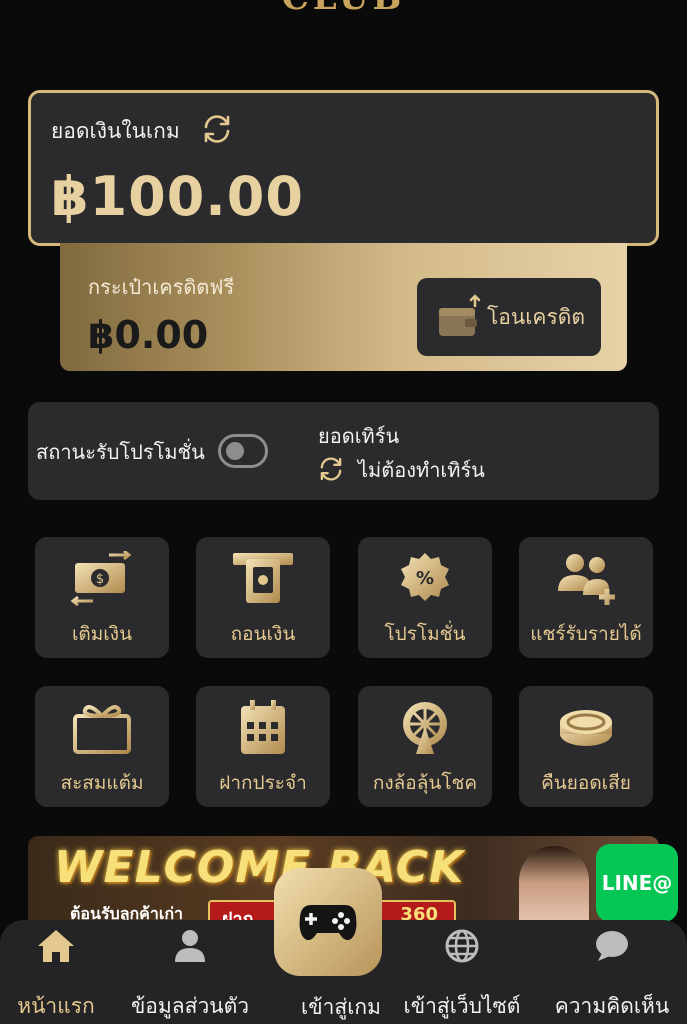  I want to click on turnover-title: ยอดเทิร์น, so click(359, 436).